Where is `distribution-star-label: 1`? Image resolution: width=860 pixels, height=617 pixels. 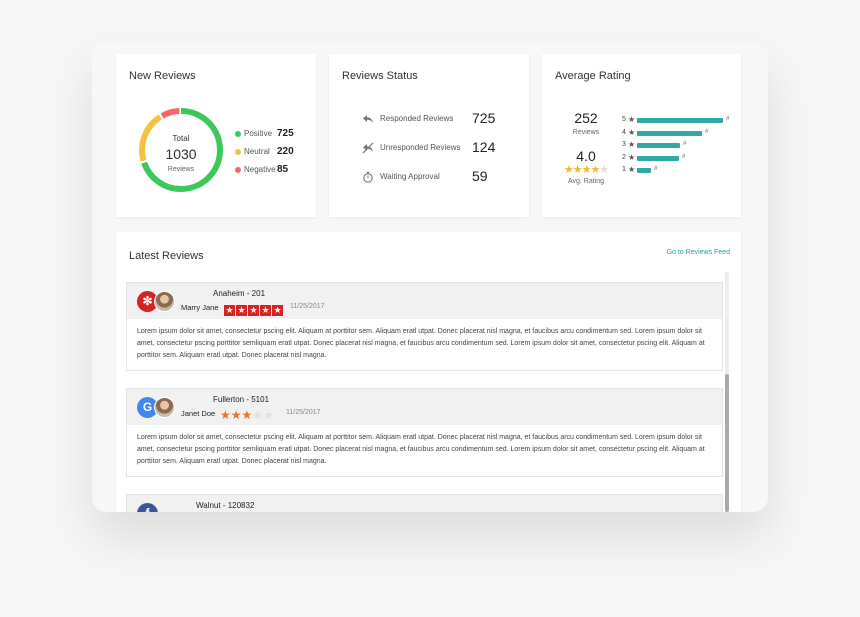
distribution-star-label: 1 is located at coordinates (624, 169).